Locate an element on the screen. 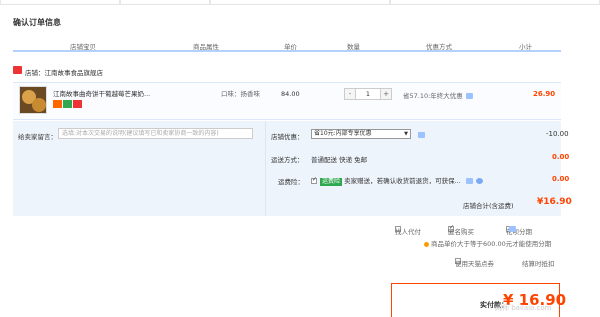 Image resolution: width=600 pixels, height=317 pixels. watermark: 网师 bailaio.com is located at coordinates (523, 308).